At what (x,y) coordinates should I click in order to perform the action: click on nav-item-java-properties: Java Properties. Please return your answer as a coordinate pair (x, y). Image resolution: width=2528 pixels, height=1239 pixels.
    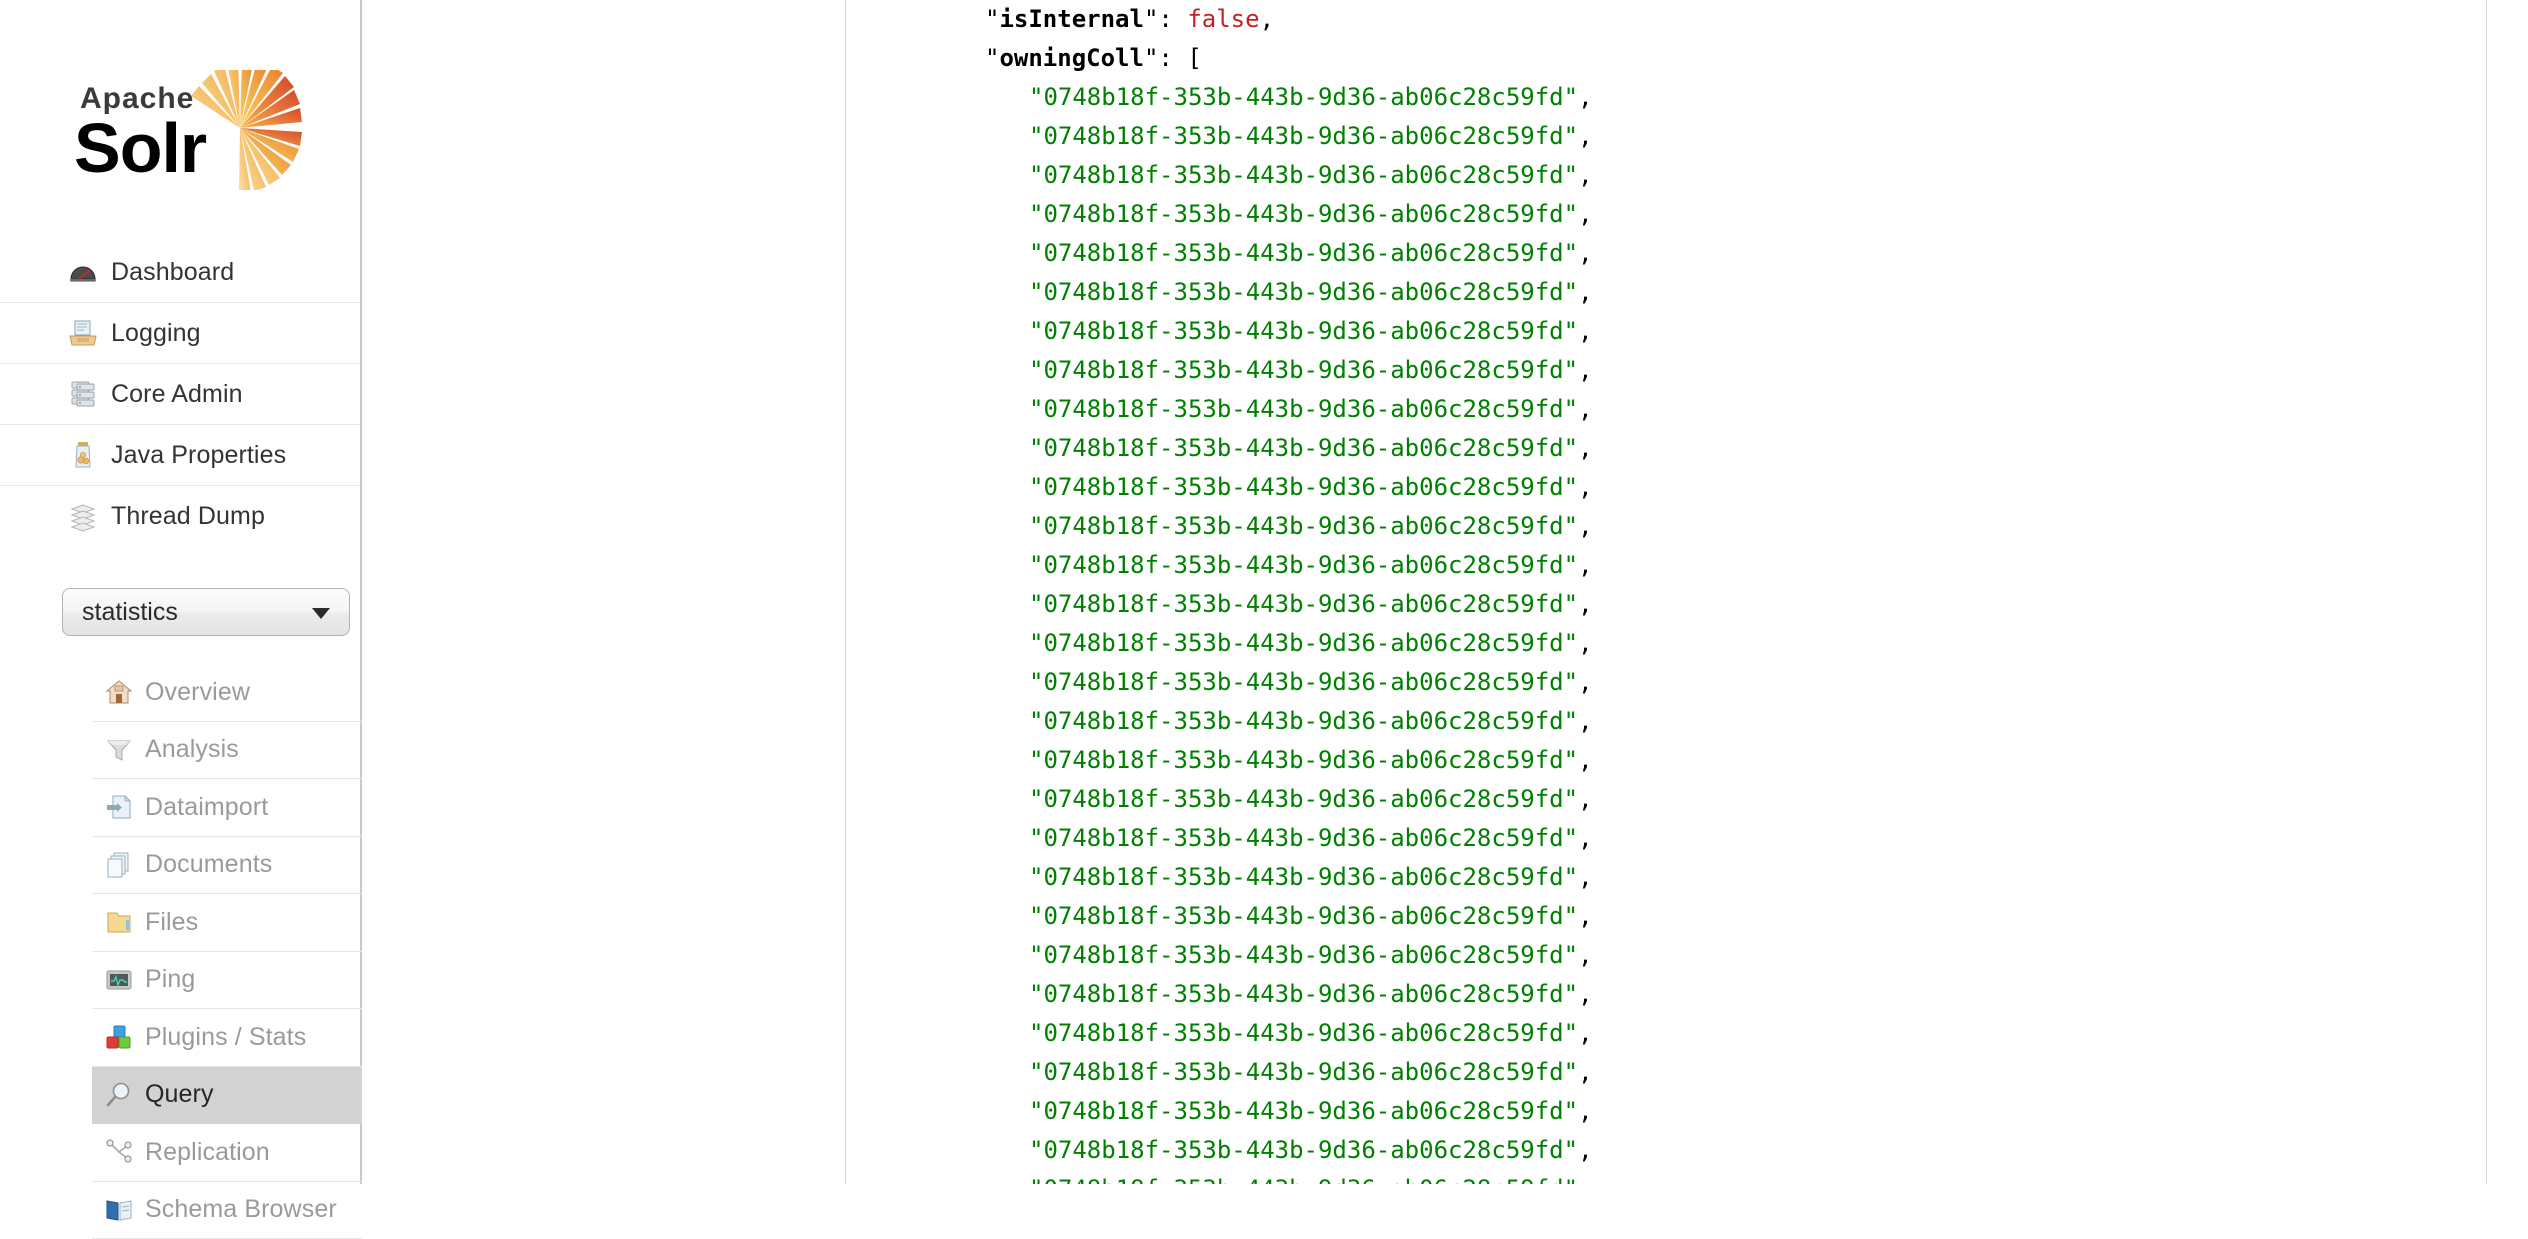
    Looking at the image, I should click on (180, 455).